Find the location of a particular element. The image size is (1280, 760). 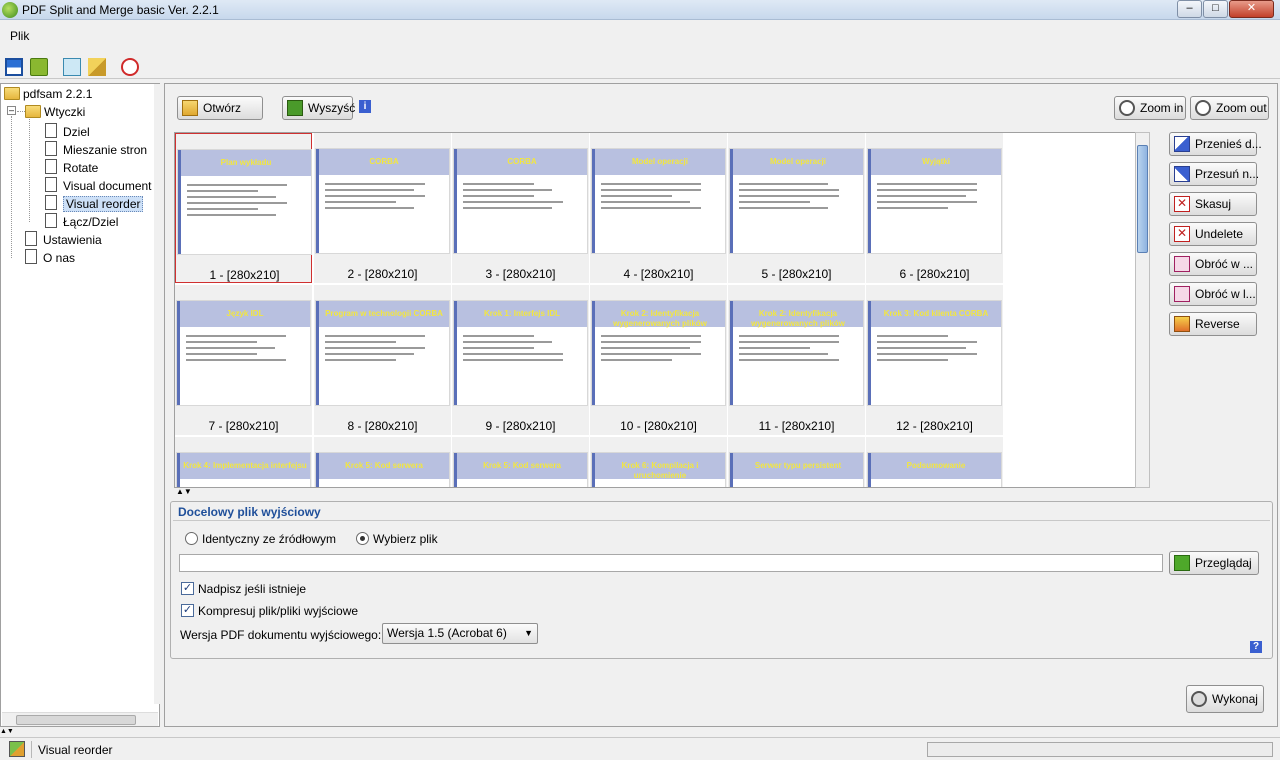

tree-item-about: O nas is located at coordinates (50, 257).